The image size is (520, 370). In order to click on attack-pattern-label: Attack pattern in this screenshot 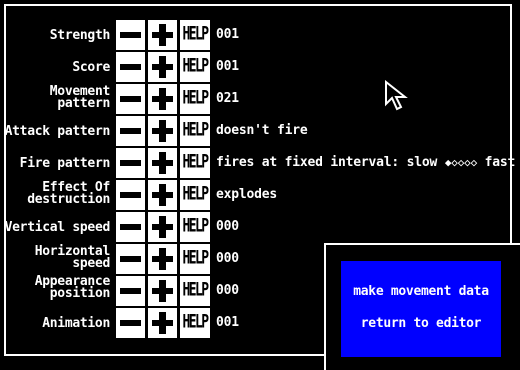, I will do `click(57, 131)`.